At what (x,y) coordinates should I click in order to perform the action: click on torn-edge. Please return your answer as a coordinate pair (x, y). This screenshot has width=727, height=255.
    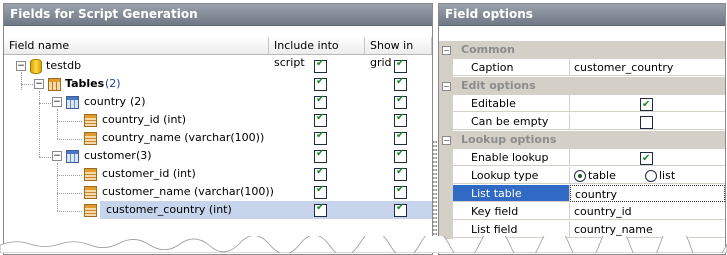
    Looking at the image, I should click on (363, 244).